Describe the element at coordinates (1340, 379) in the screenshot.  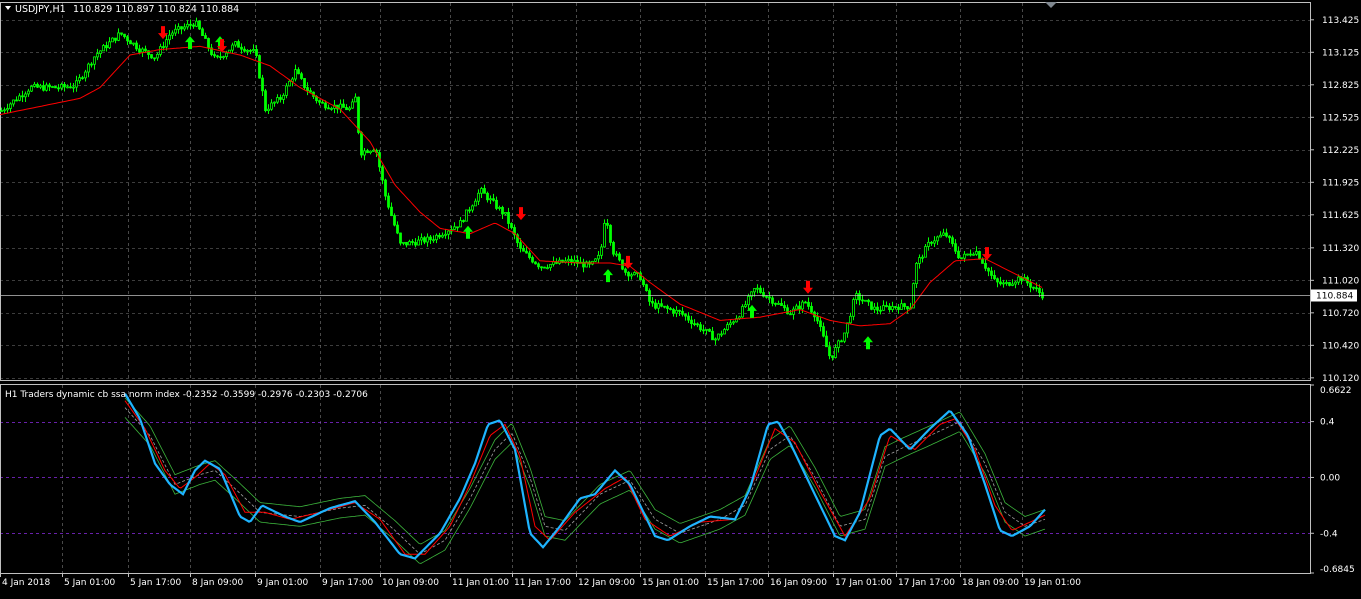
I see `y-tick-label: 110.120` at that location.